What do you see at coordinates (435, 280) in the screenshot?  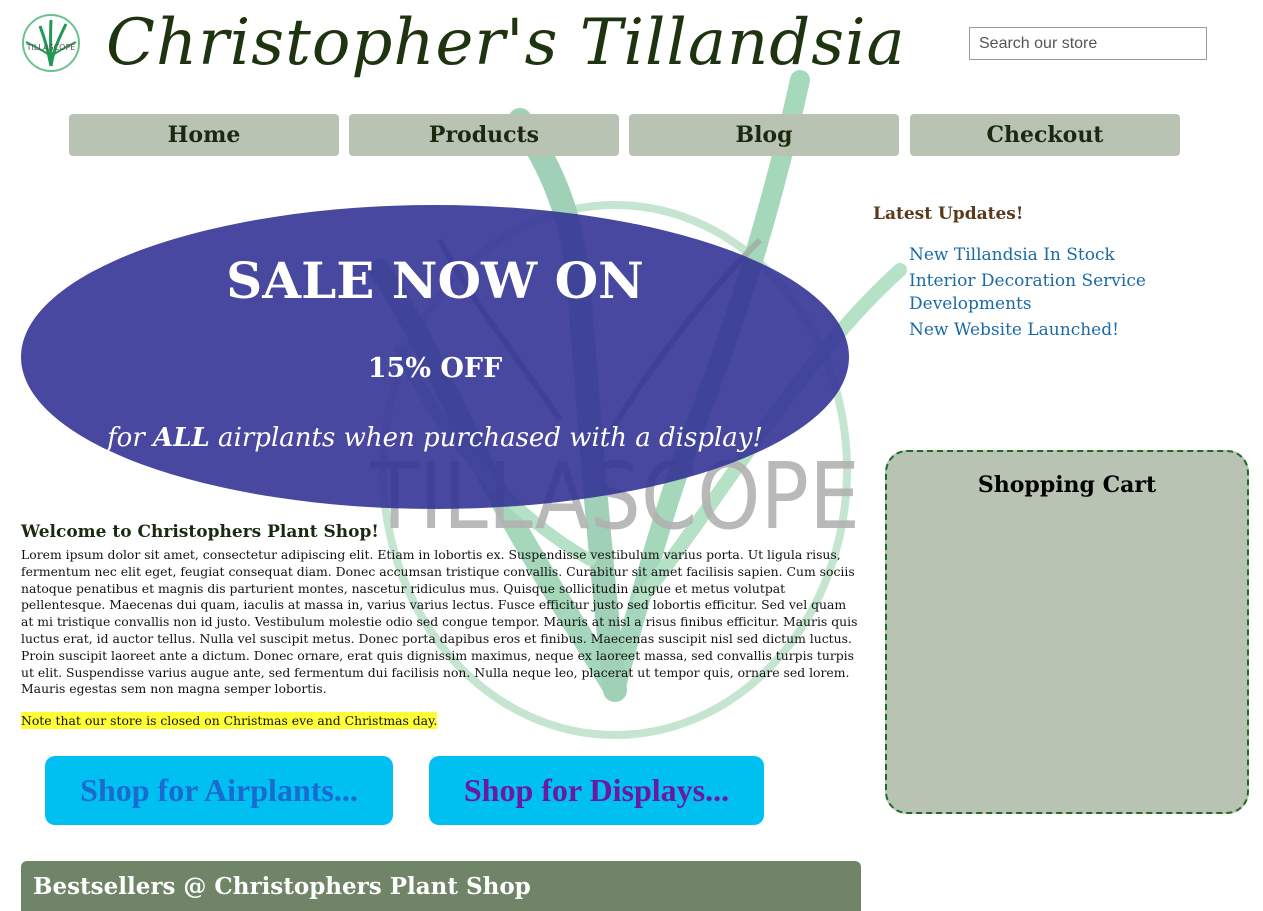 I see `sale-title: SALE NOW ON` at bounding box center [435, 280].